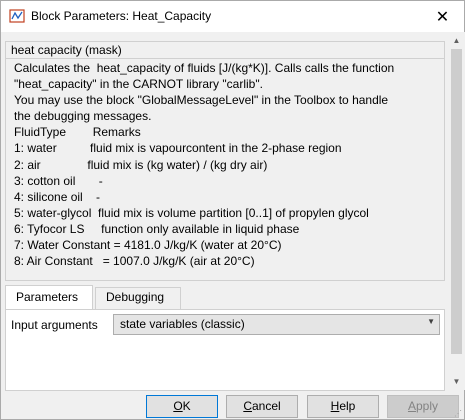  What do you see at coordinates (83, 116) in the screenshot?
I see `description-line: the debugging messages.` at bounding box center [83, 116].